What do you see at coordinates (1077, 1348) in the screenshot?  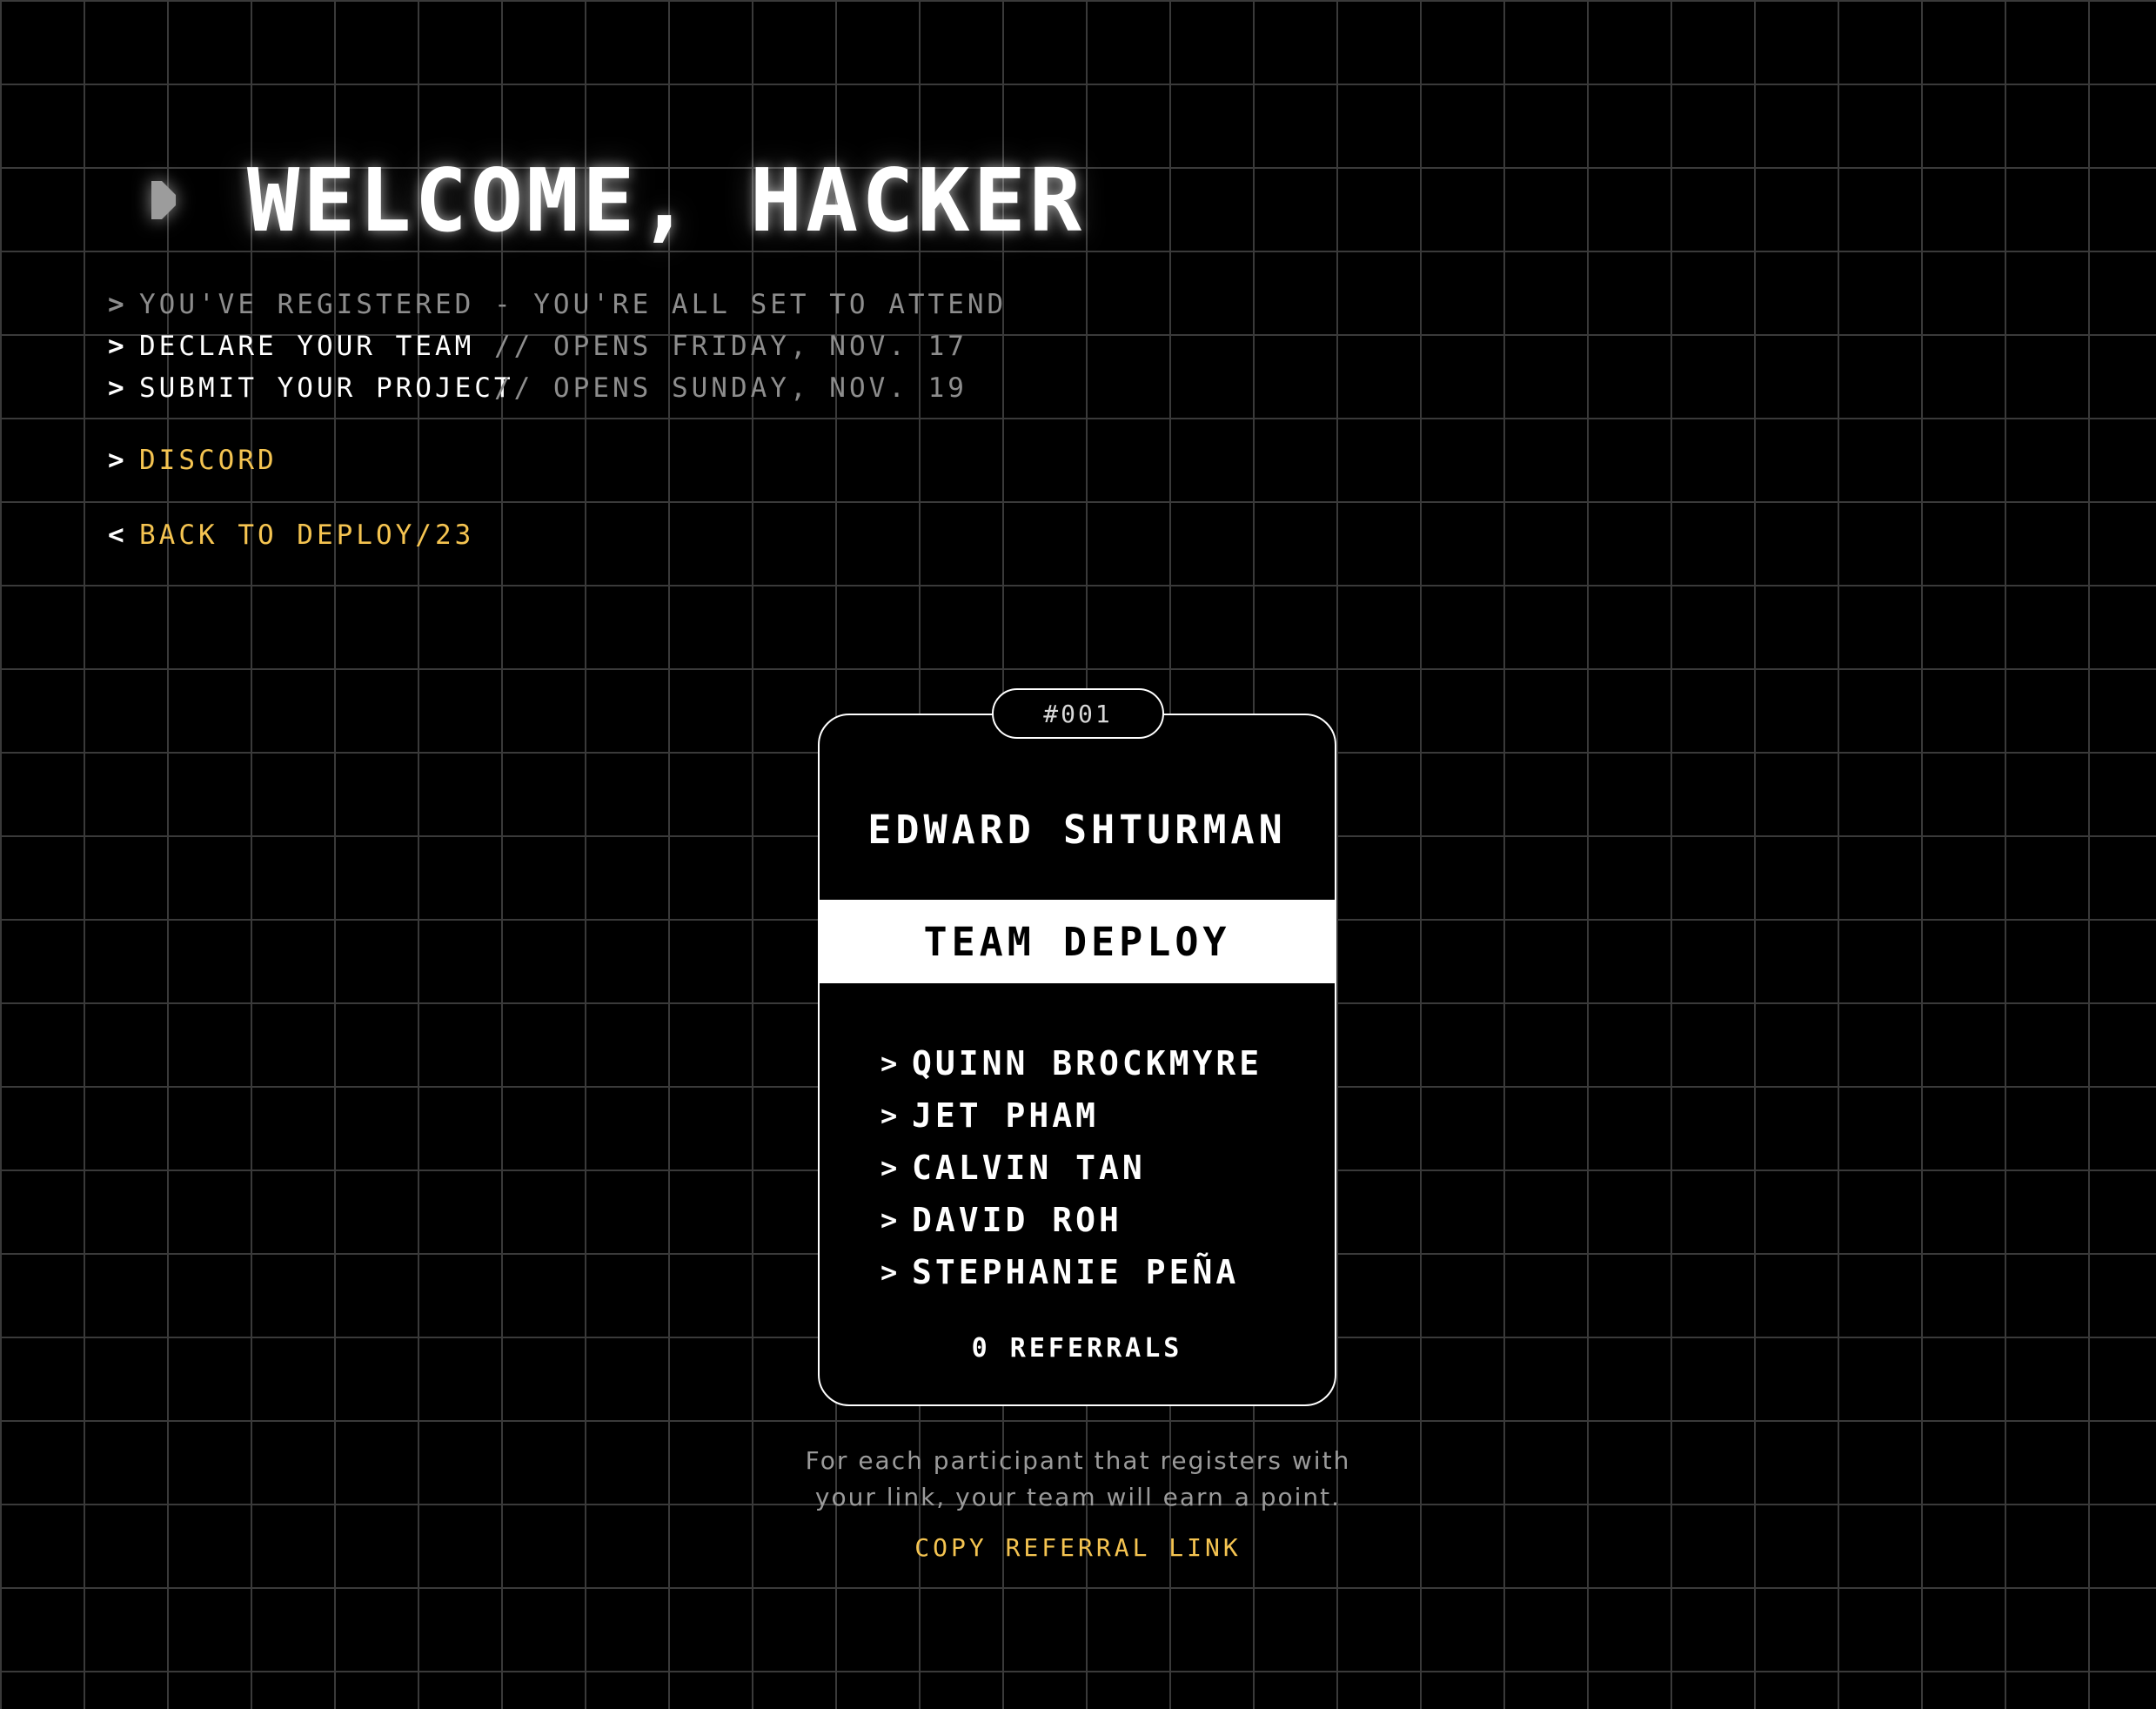 I see `referral-count: 0 REFERRALS` at bounding box center [1077, 1348].